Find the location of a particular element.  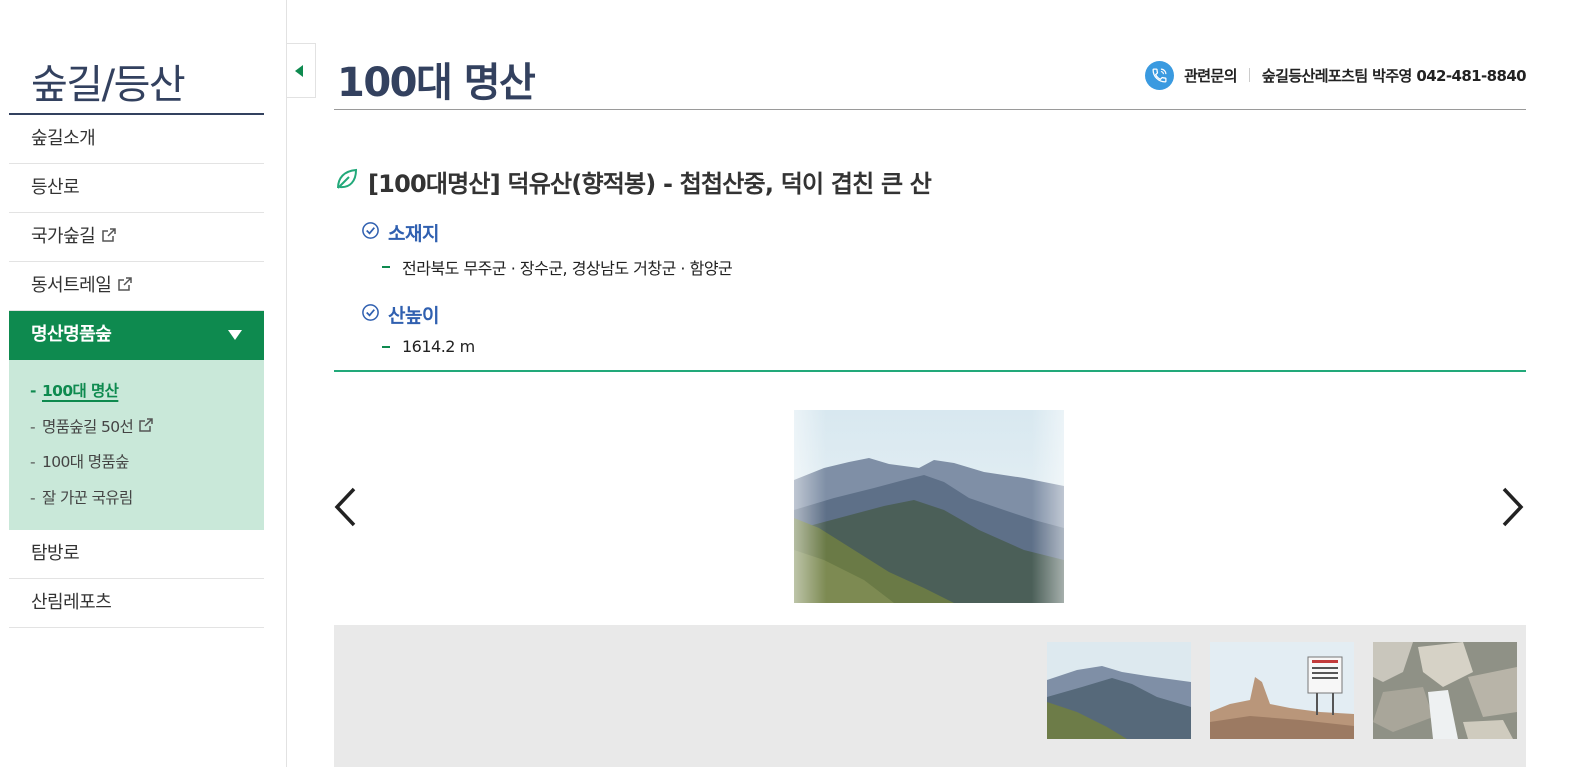

location-heading: 소재지 is located at coordinates (400, 232).